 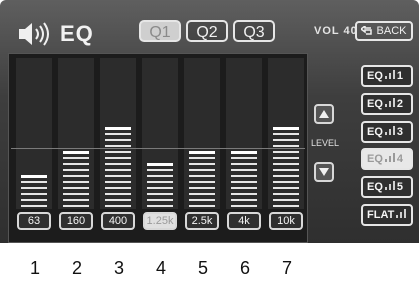 I want to click on preset-eq1-button: EQ 1, so click(x=387, y=76).